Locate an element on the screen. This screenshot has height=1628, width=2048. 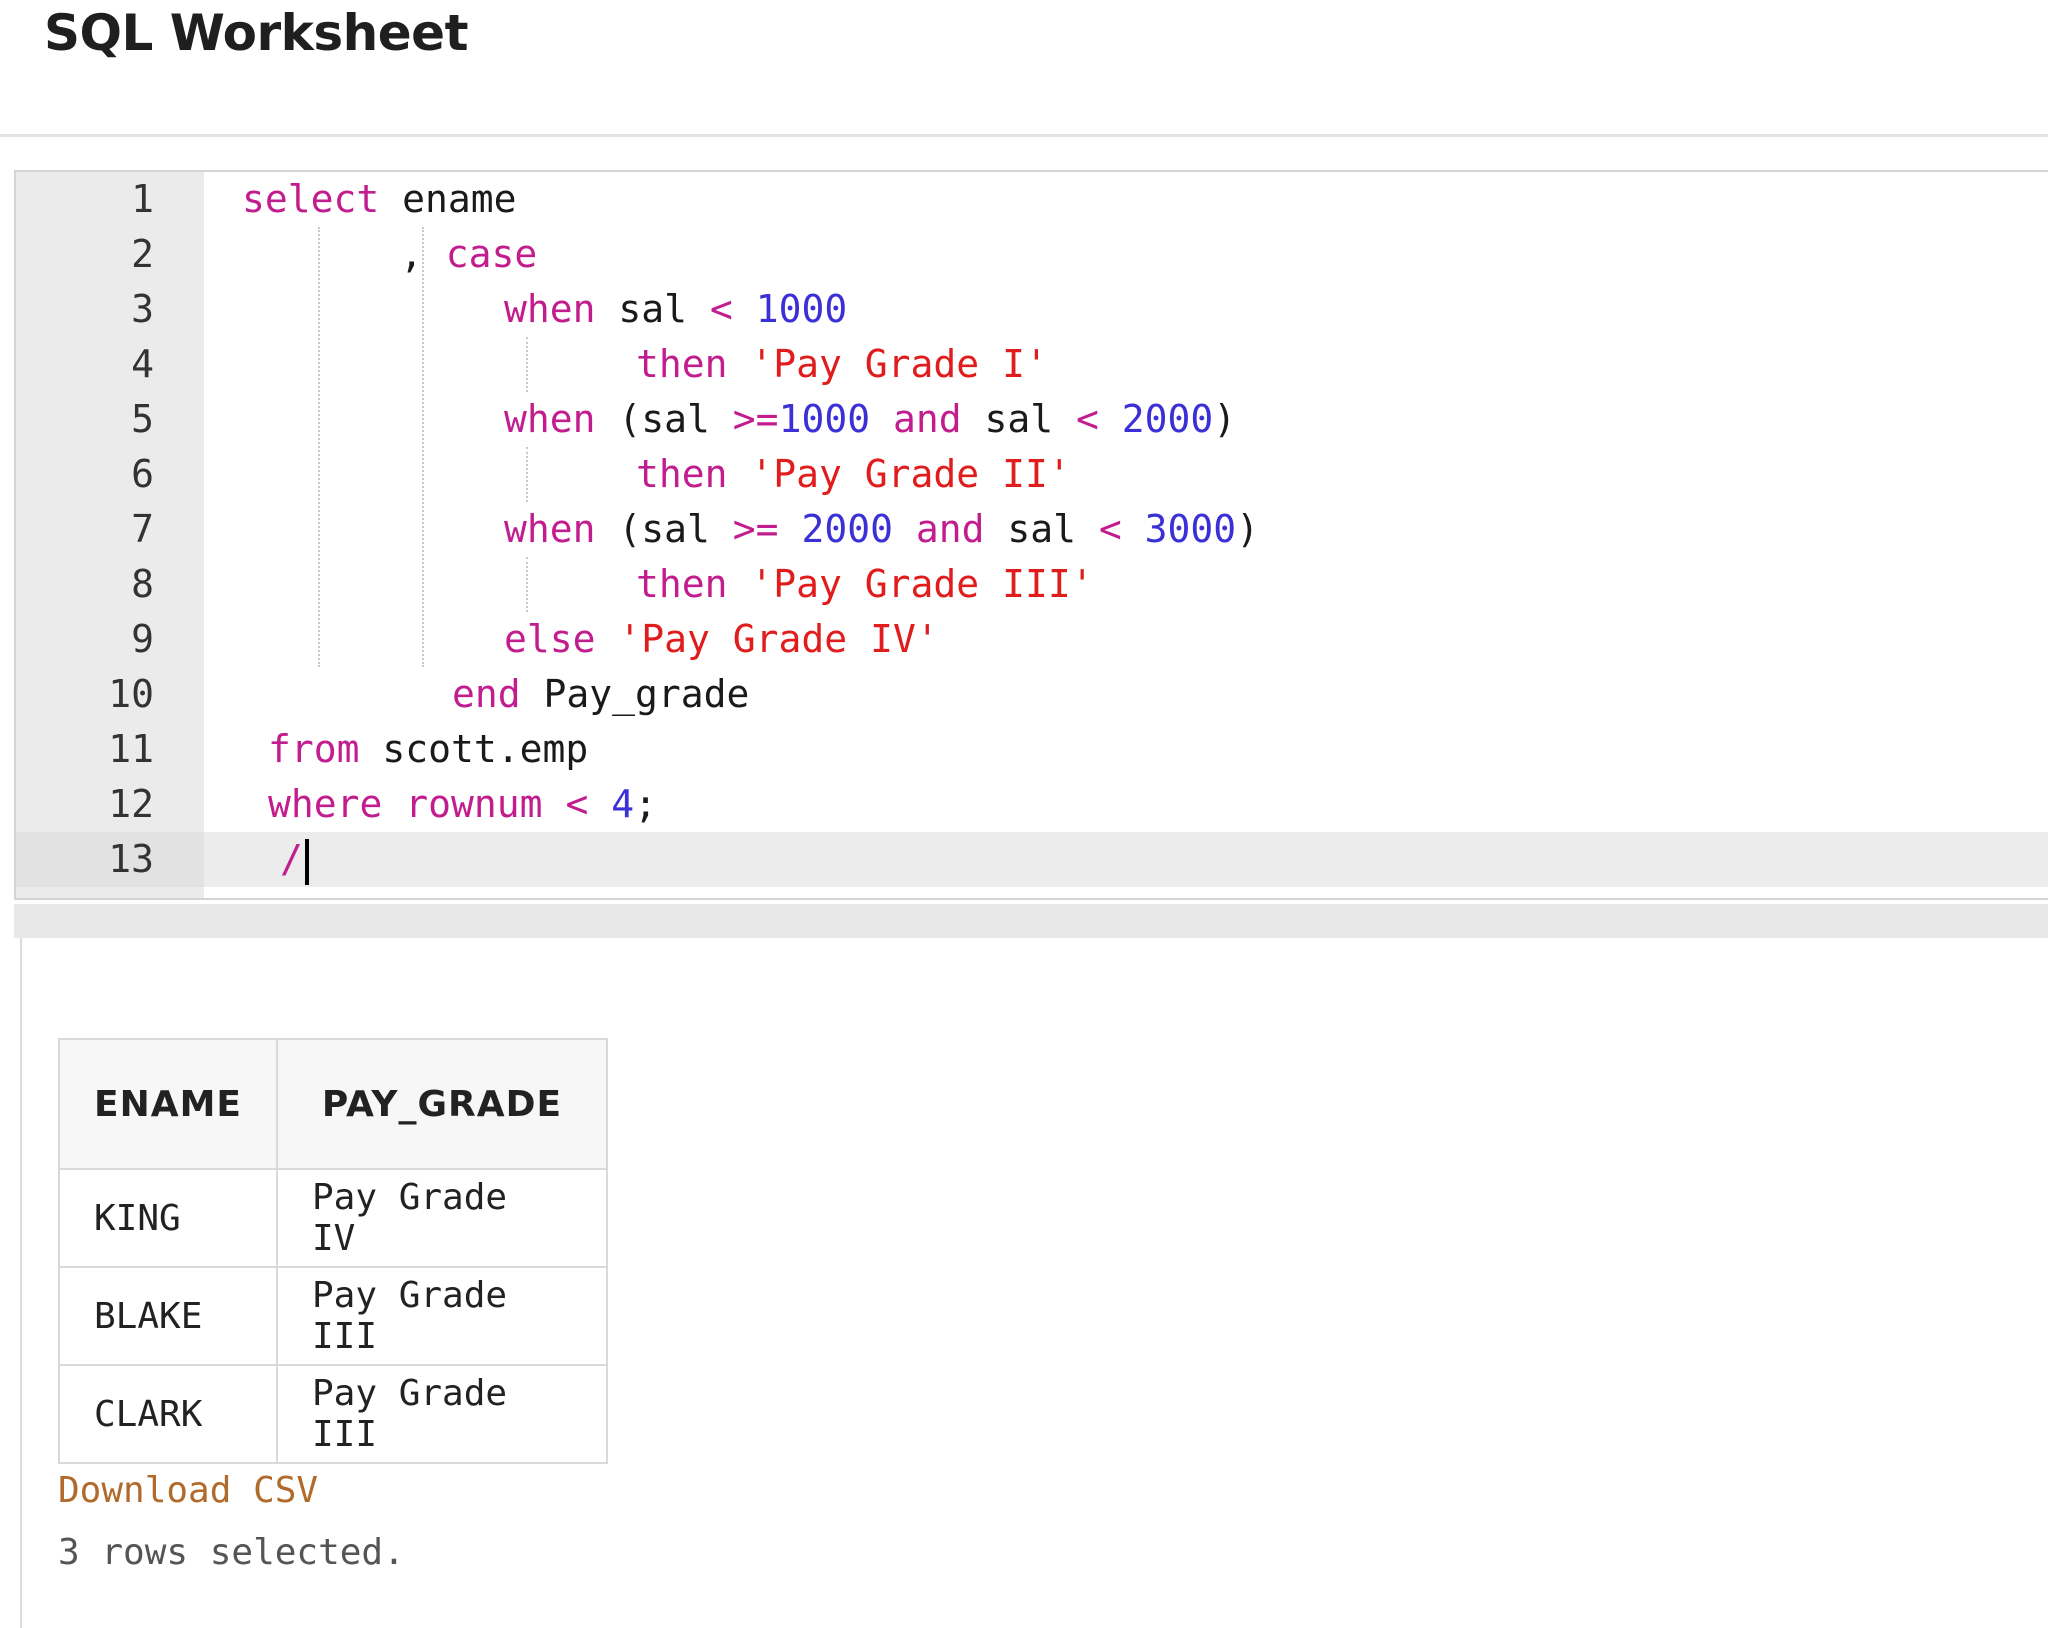
code-line: 1 select ename is located at coordinates (1032, 199).